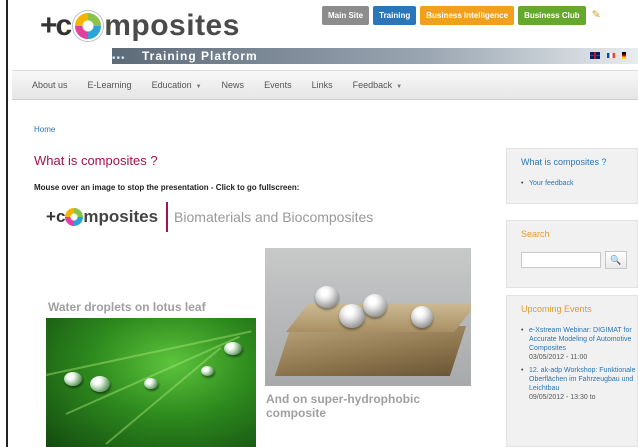 Image resolution: width=638 pixels, height=447 pixels. I want to click on search-button: 🔍, so click(616, 260).